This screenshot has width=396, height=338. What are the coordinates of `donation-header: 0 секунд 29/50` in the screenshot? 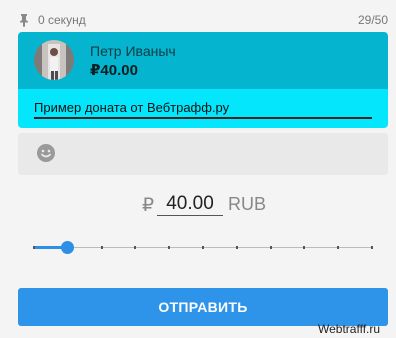 It's located at (204, 20).